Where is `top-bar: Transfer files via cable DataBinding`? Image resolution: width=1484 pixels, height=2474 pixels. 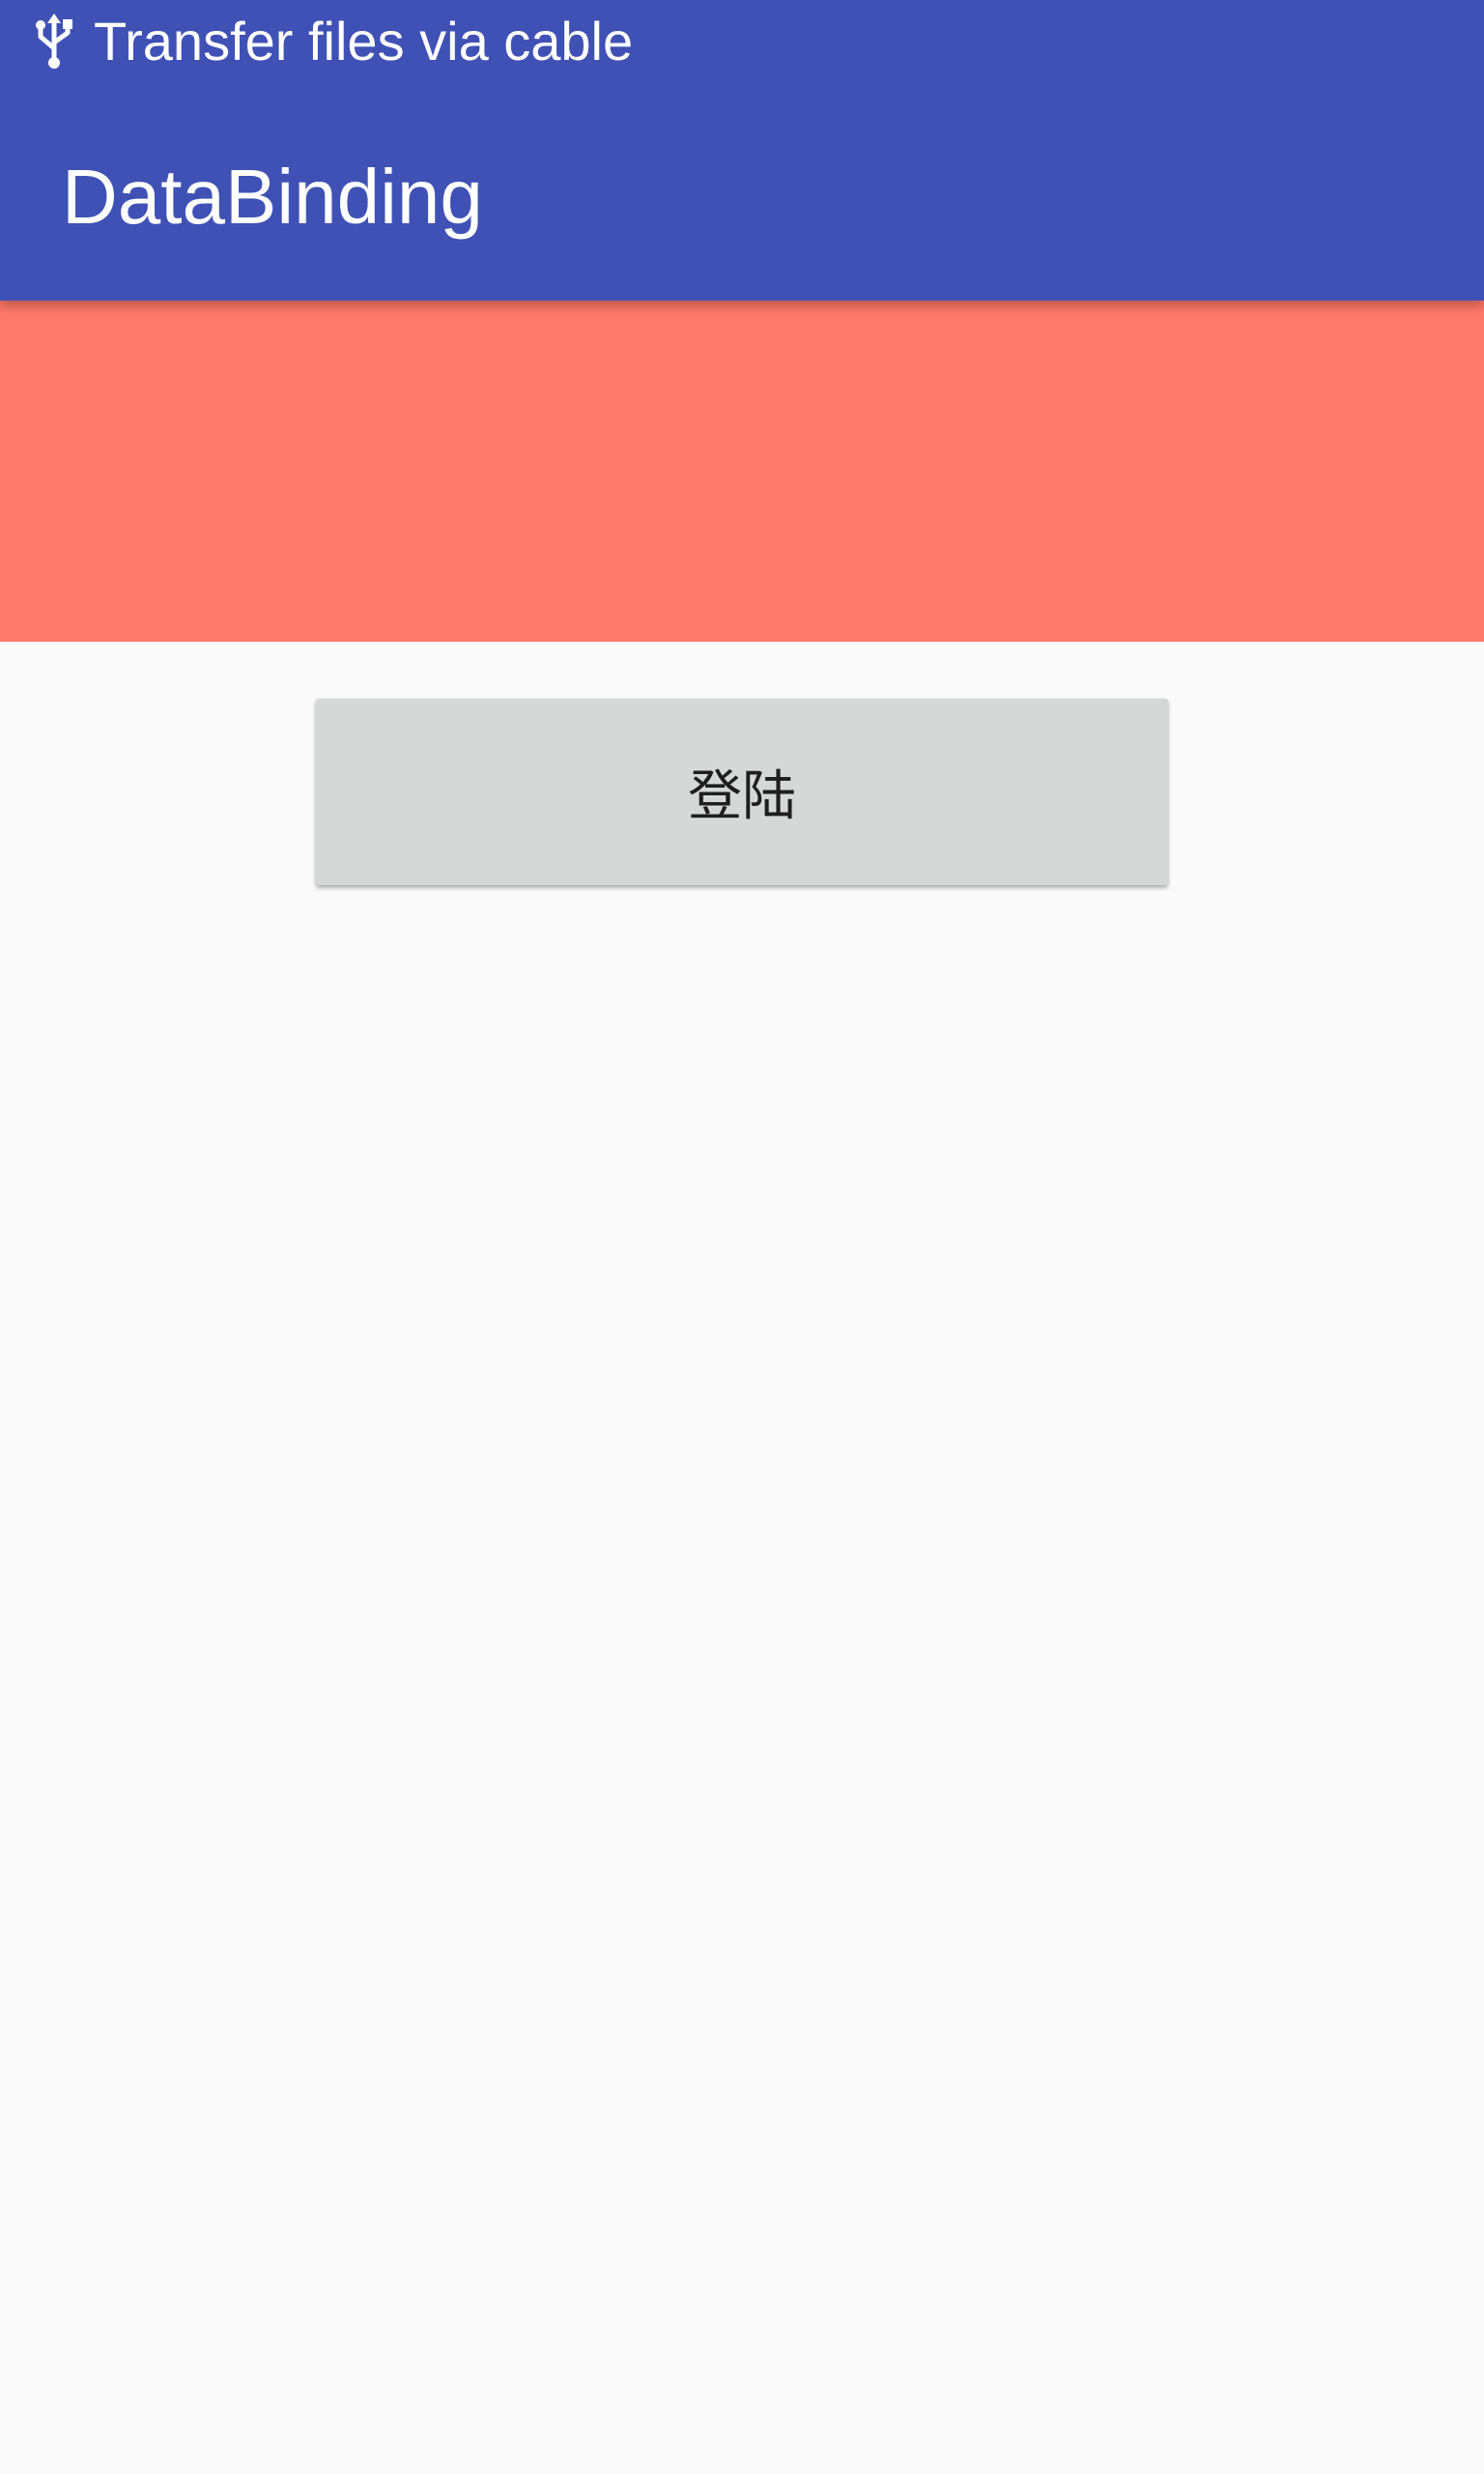
top-bar: Transfer files via cable DataBinding is located at coordinates (742, 150).